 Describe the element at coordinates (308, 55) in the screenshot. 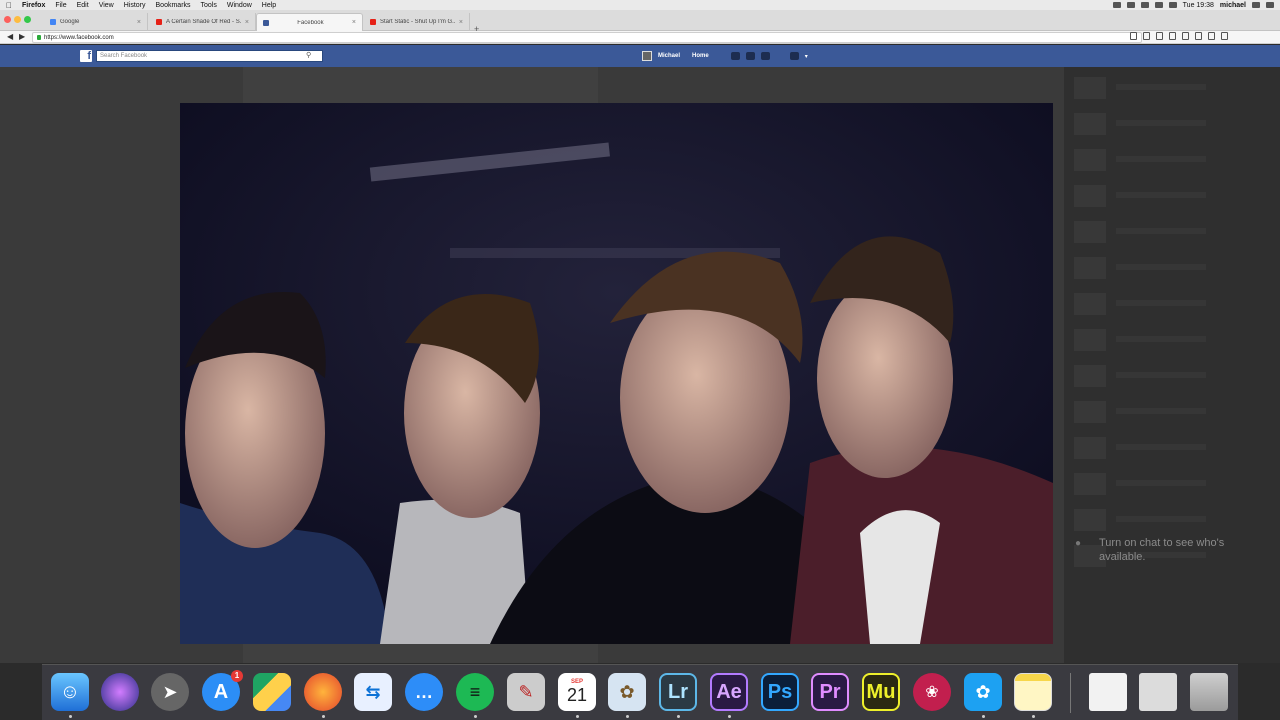

I see `search-icon: ⚲` at that location.